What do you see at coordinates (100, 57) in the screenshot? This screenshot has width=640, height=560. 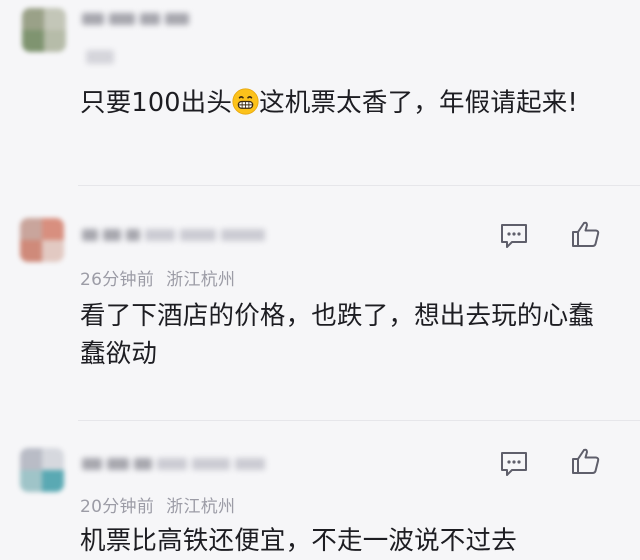 I see `user-subtitle` at bounding box center [100, 57].